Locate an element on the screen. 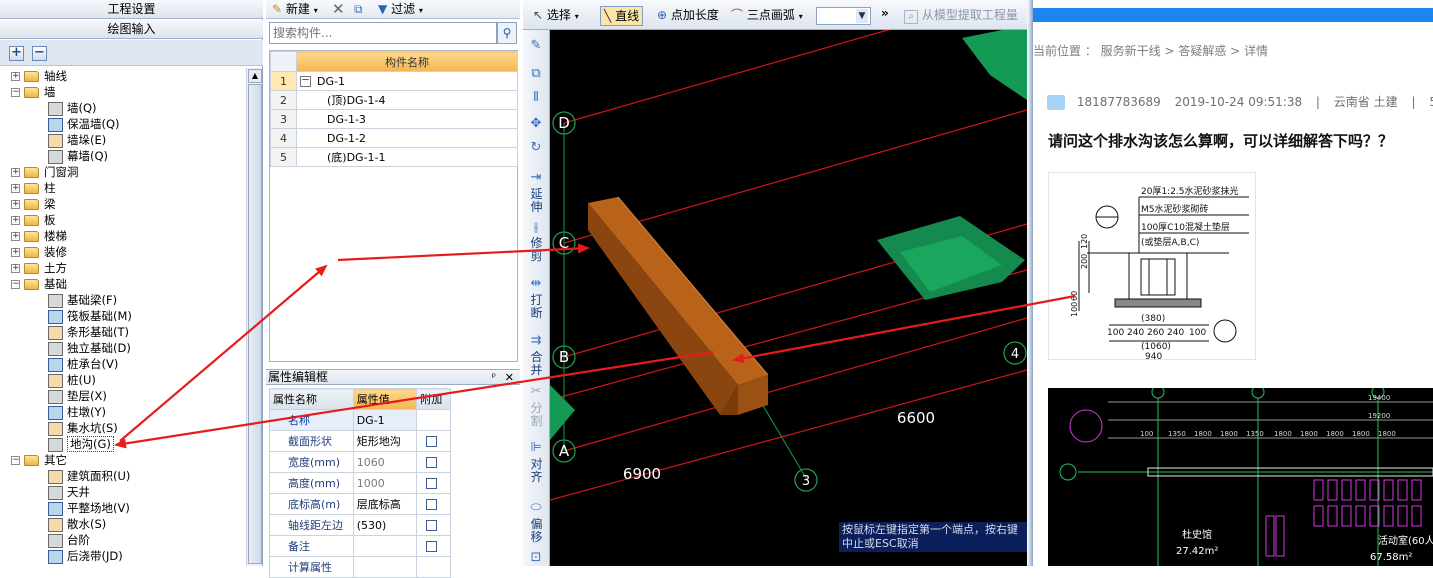 This screenshot has height=578, width=1433. tree-item: 天井 is located at coordinates (69, 492).